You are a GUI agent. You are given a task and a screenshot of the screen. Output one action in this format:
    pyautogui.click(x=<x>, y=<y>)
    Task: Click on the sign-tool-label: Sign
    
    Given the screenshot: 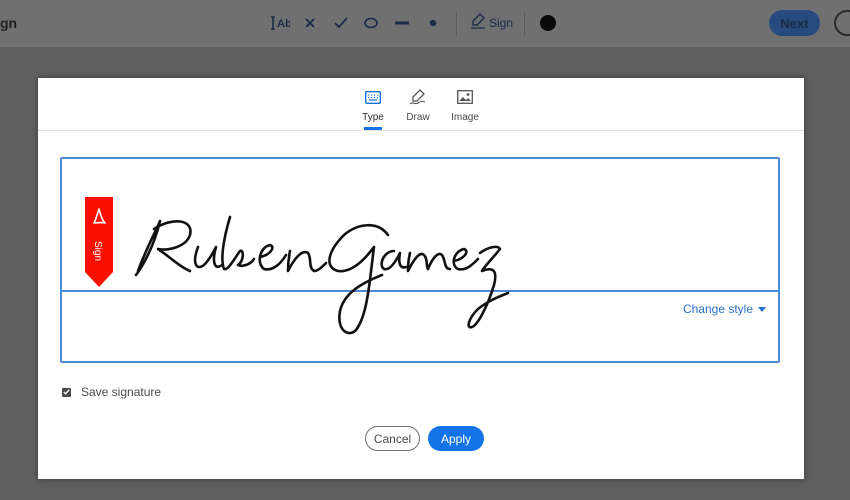 What is the action you would take?
    pyautogui.click(x=501, y=23)
    